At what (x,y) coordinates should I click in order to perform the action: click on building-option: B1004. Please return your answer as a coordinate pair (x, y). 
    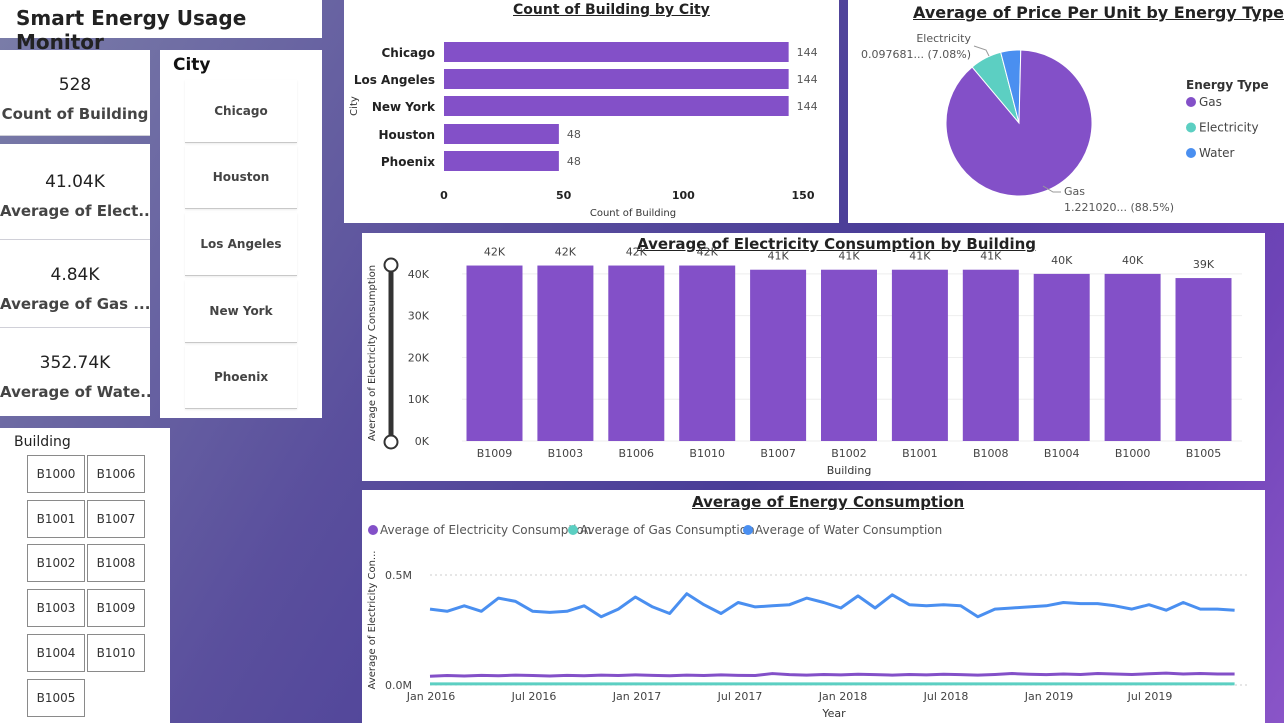
    Looking at the image, I should click on (56, 653).